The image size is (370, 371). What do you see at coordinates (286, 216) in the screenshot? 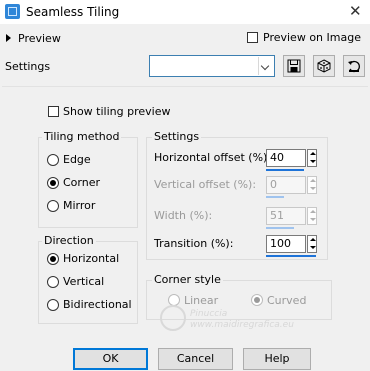
I see `width-input: 51` at bounding box center [286, 216].